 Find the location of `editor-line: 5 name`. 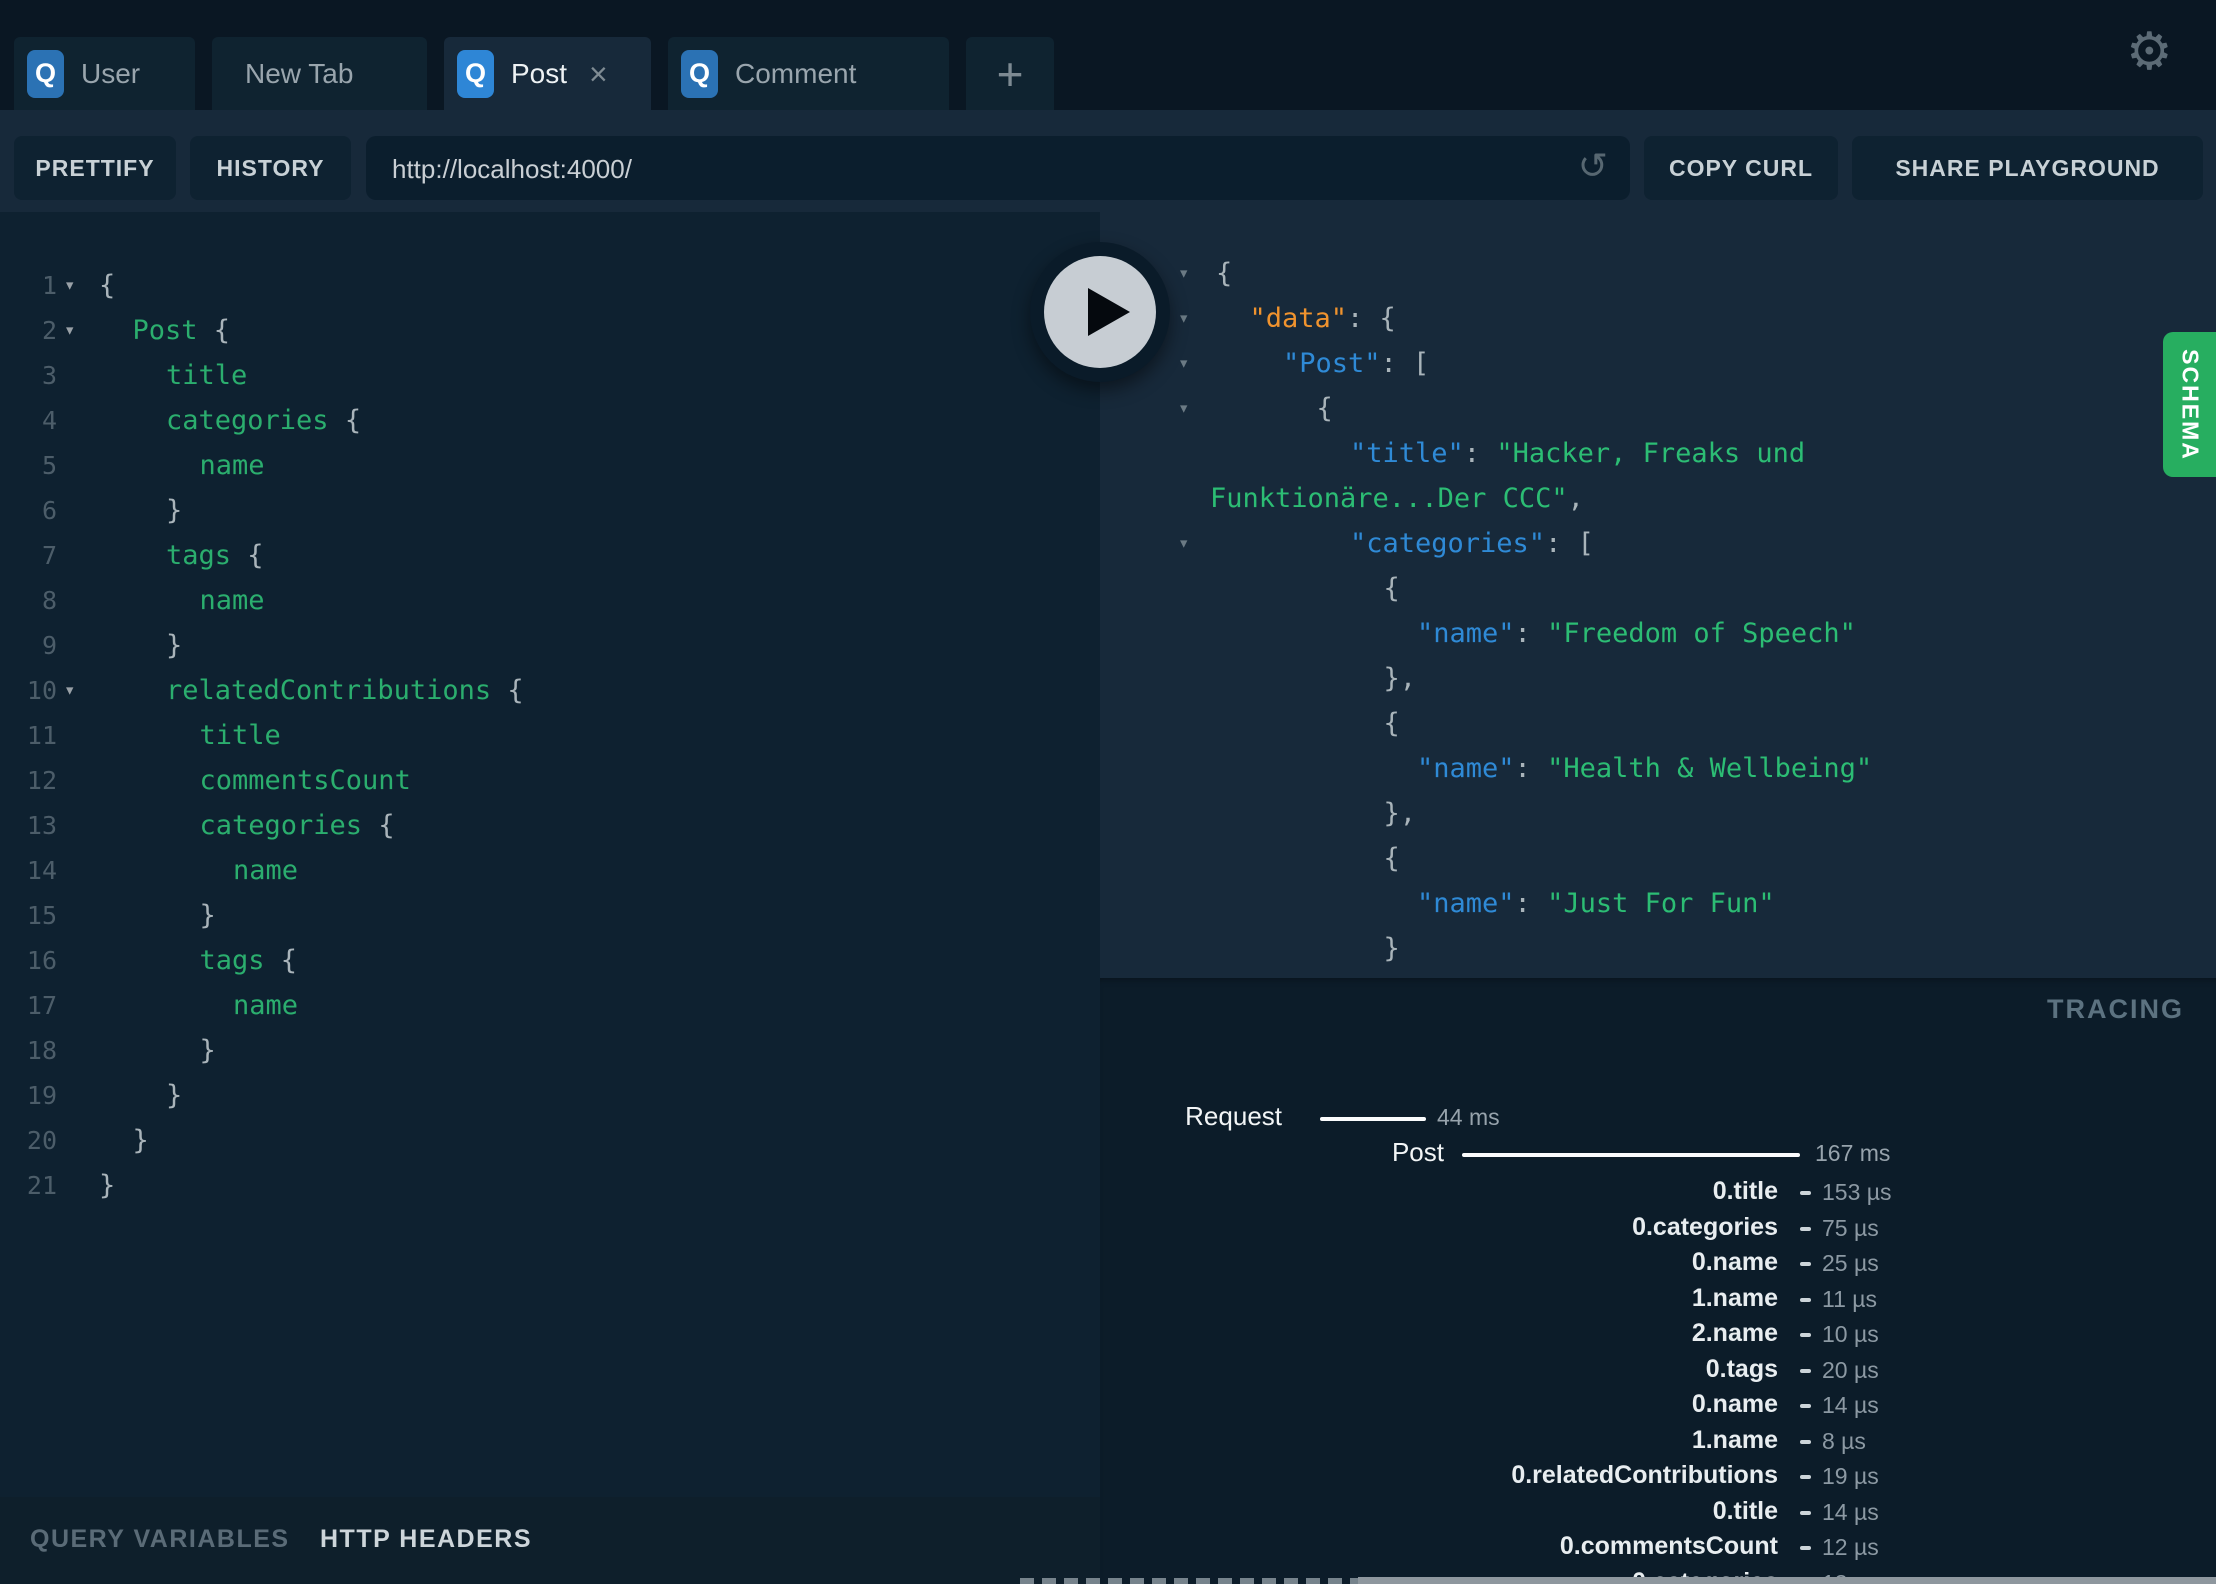

editor-line: 5 name is located at coordinates (550, 465).